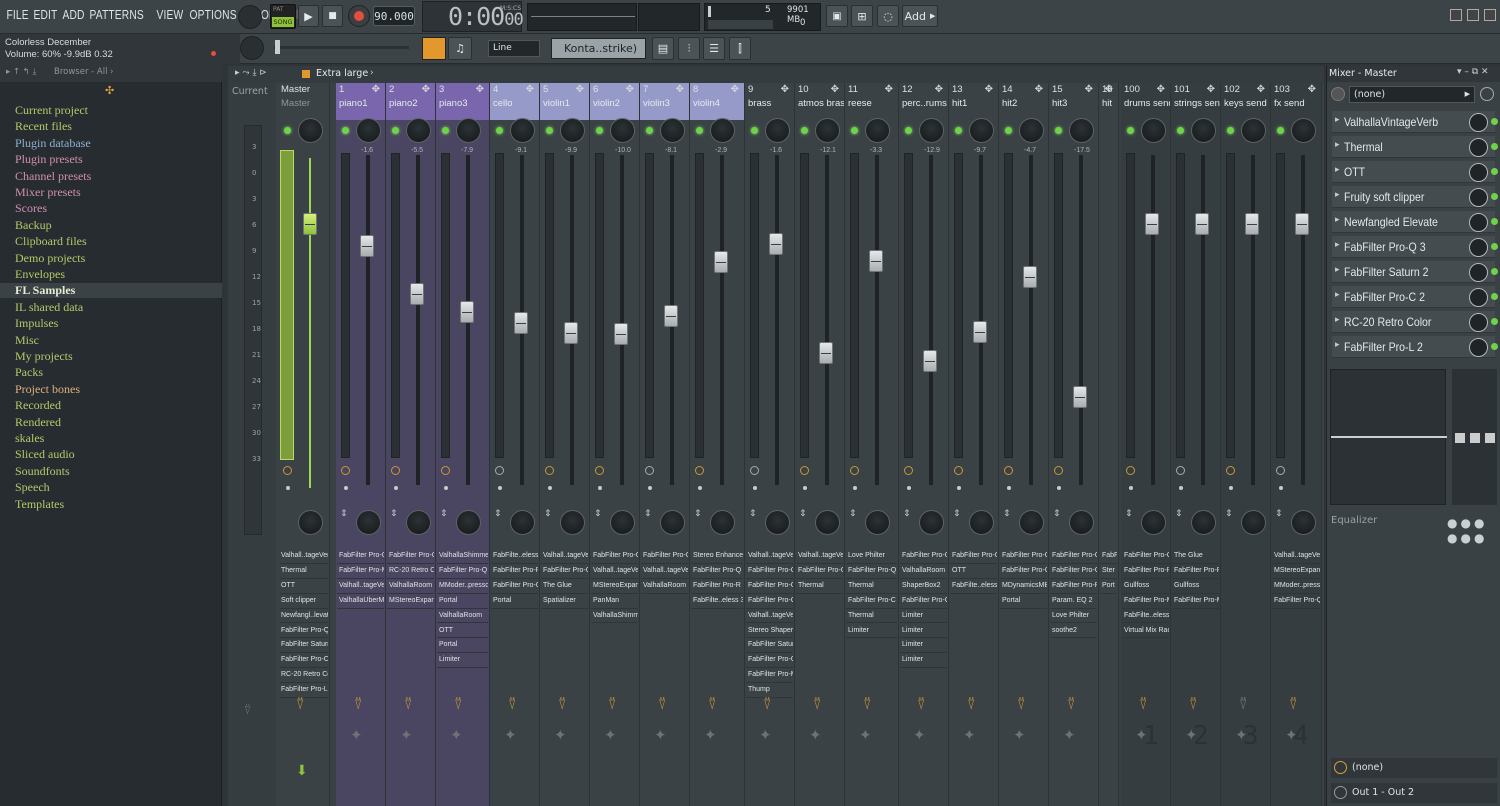 The width and height of the screenshot is (1500, 806). What do you see at coordinates (664, 586) in the screenshot?
I see `fx-slot: ValhallaRoom` at bounding box center [664, 586].